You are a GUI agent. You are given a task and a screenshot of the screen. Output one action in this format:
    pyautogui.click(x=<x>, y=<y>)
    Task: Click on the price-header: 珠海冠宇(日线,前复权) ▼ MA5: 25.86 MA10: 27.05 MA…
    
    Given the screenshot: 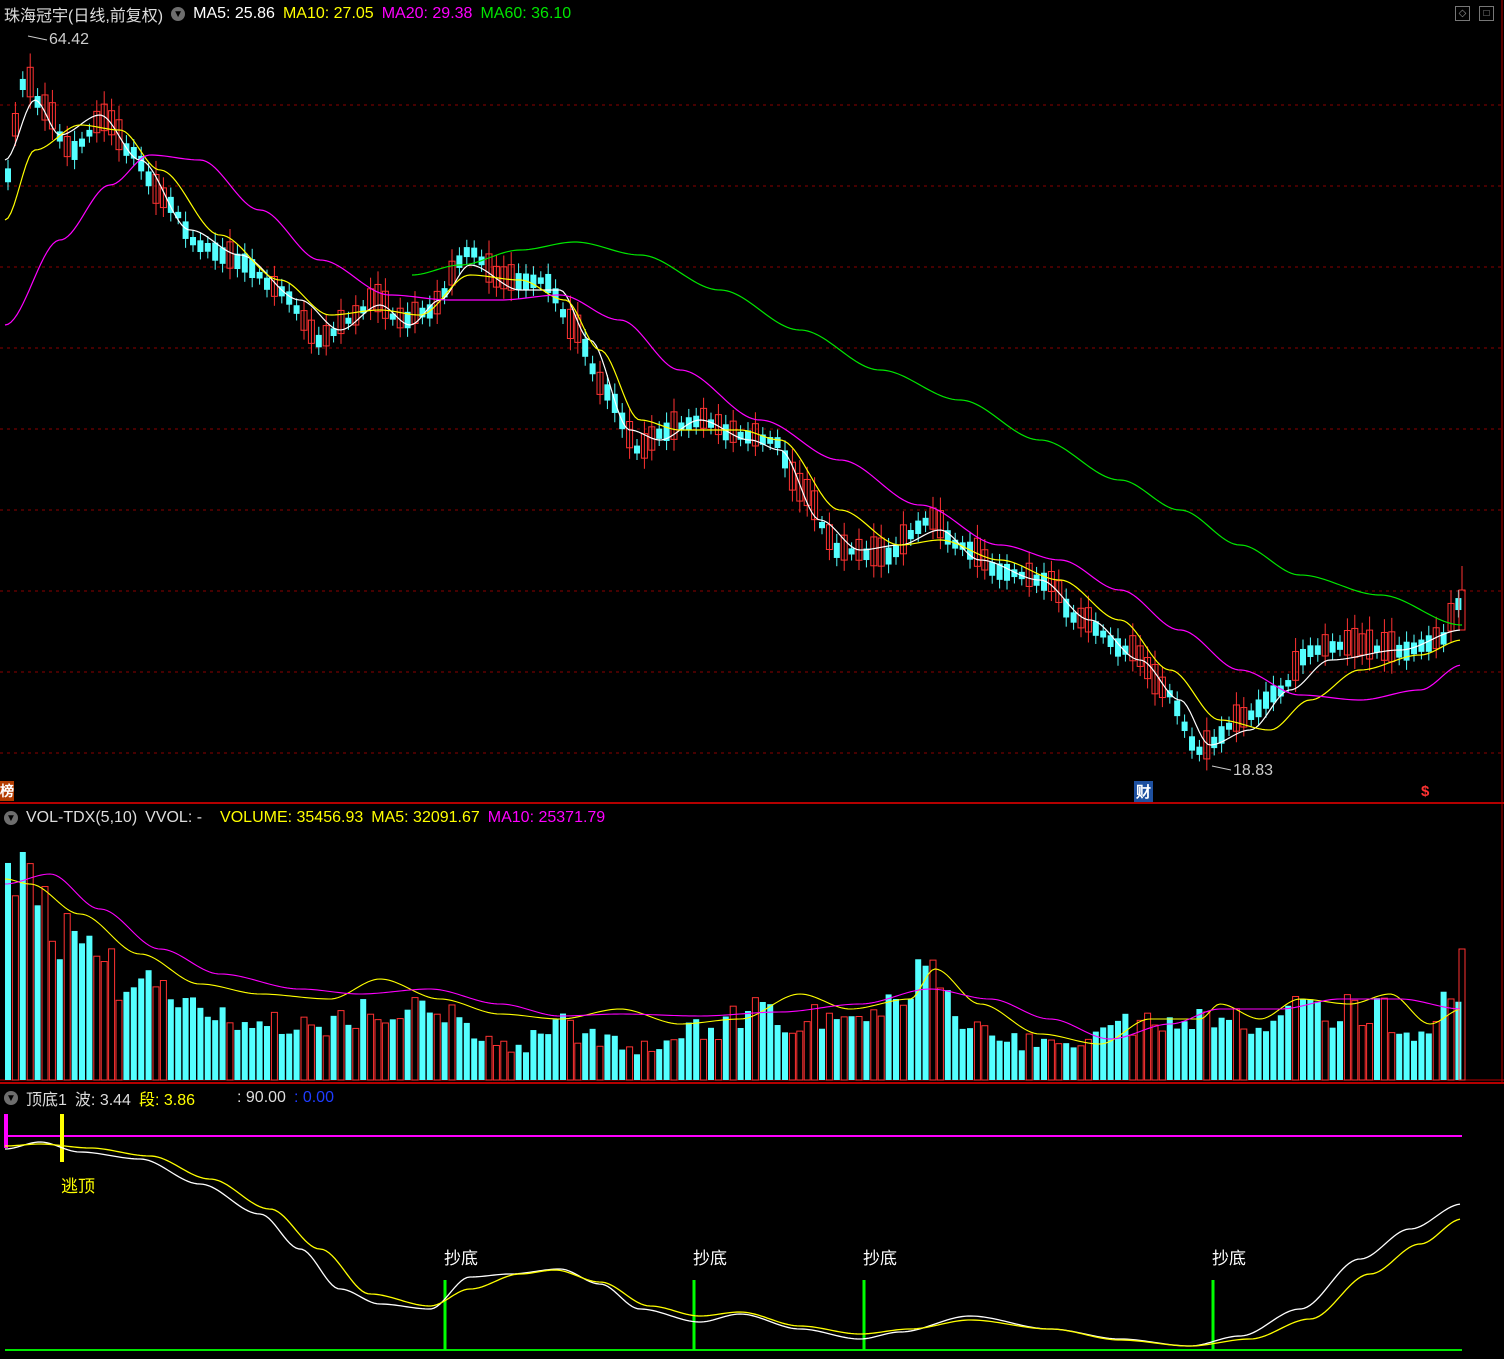 What is the action you would take?
    pyautogui.click(x=287, y=14)
    